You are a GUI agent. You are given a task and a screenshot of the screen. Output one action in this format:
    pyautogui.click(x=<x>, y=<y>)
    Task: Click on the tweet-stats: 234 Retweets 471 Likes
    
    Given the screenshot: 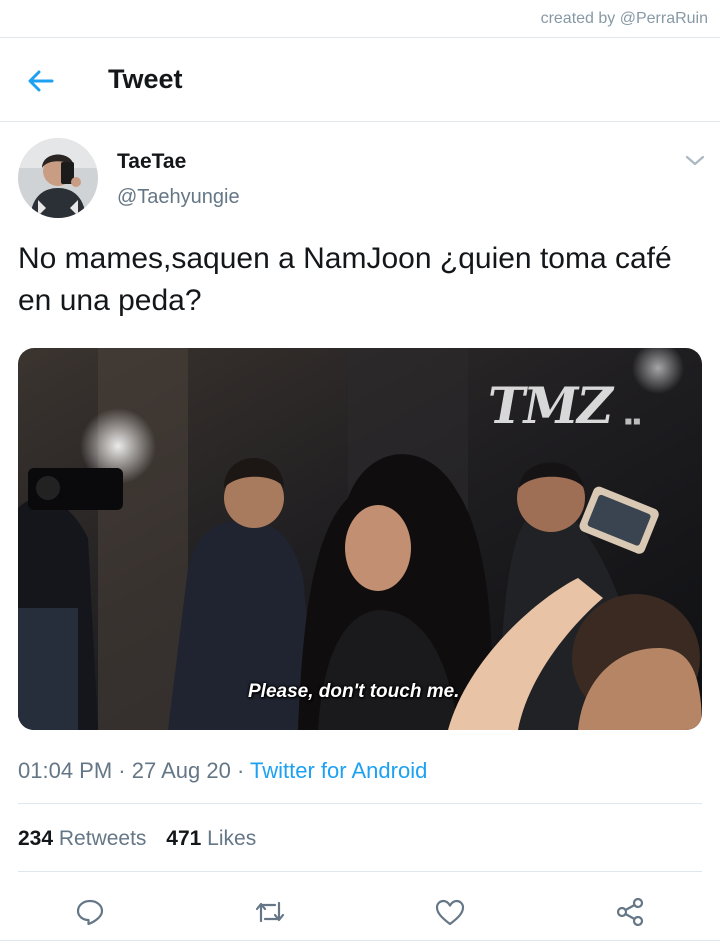 What is the action you would take?
    pyautogui.click(x=137, y=839)
    